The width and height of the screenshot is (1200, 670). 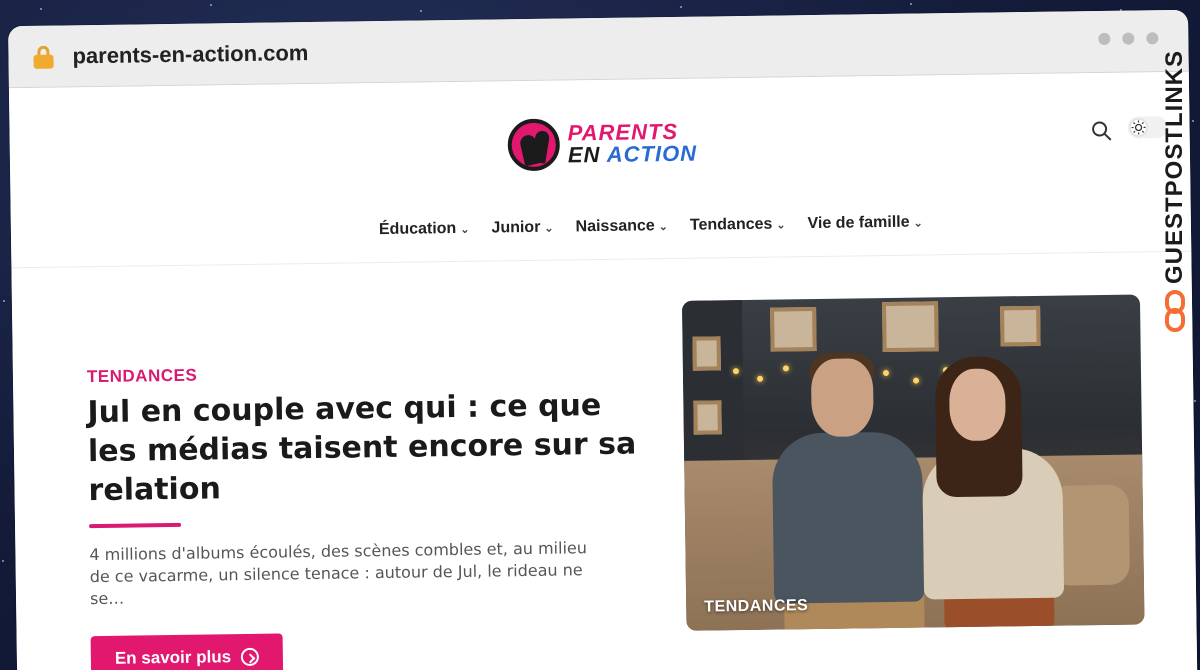 What do you see at coordinates (367, 373) in the screenshot?
I see `article-category: TENDANCES` at bounding box center [367, 373].